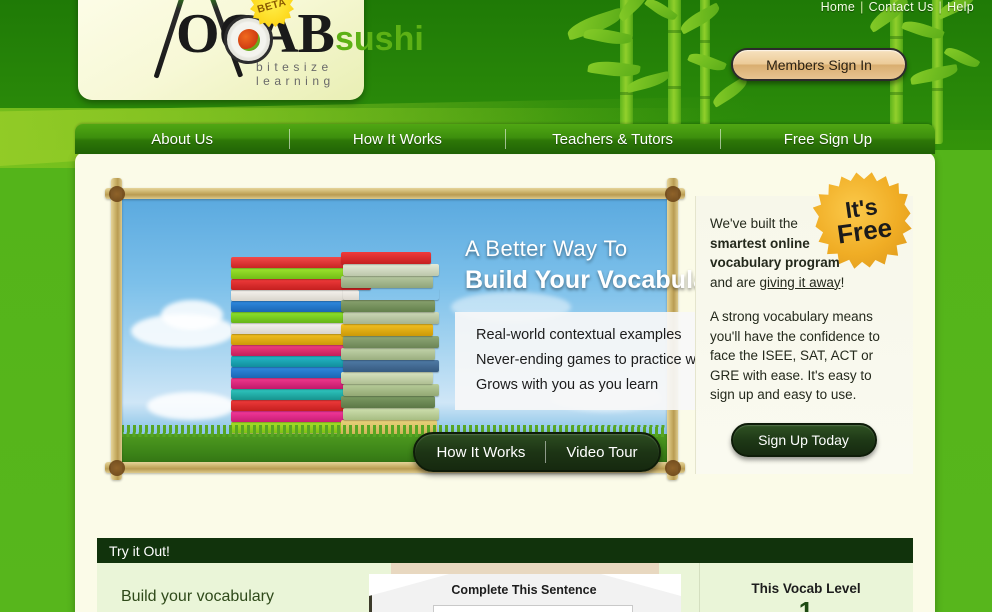  I want to click on utility-nav: Home | Contact Us | Help, so click(897, 7).